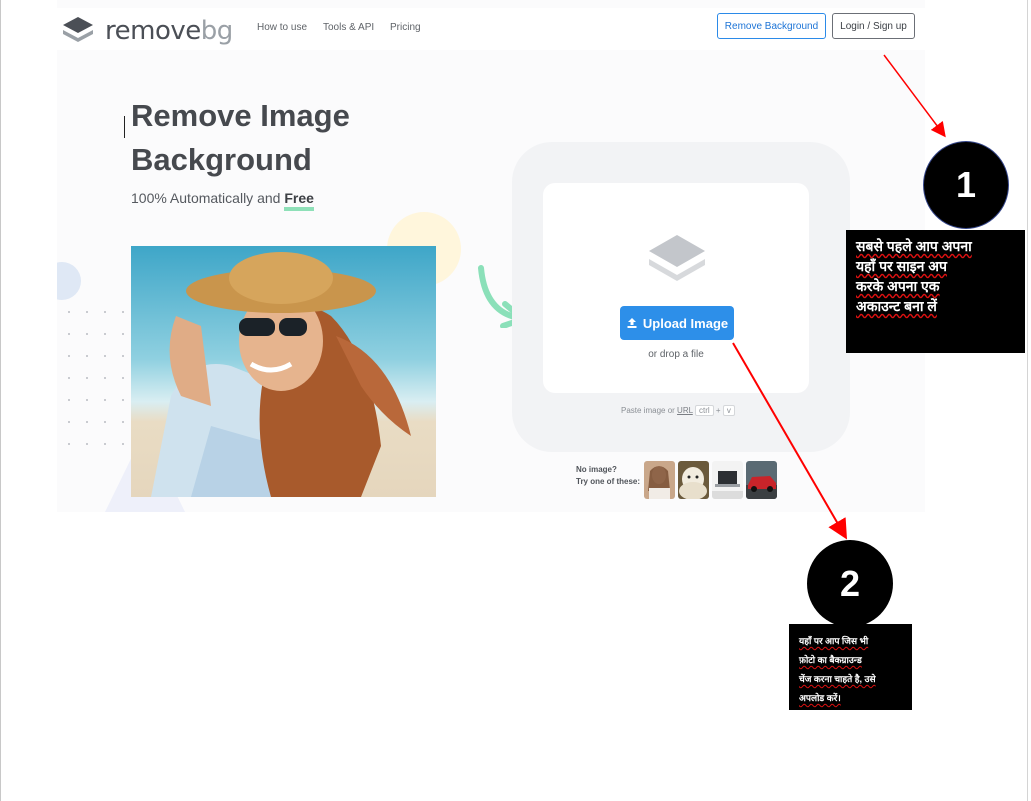 Image resolution: width=1031 pixels, height=801 pixels. I want to click on step-1-line-3: करके अपना एक, so click(898, 286).